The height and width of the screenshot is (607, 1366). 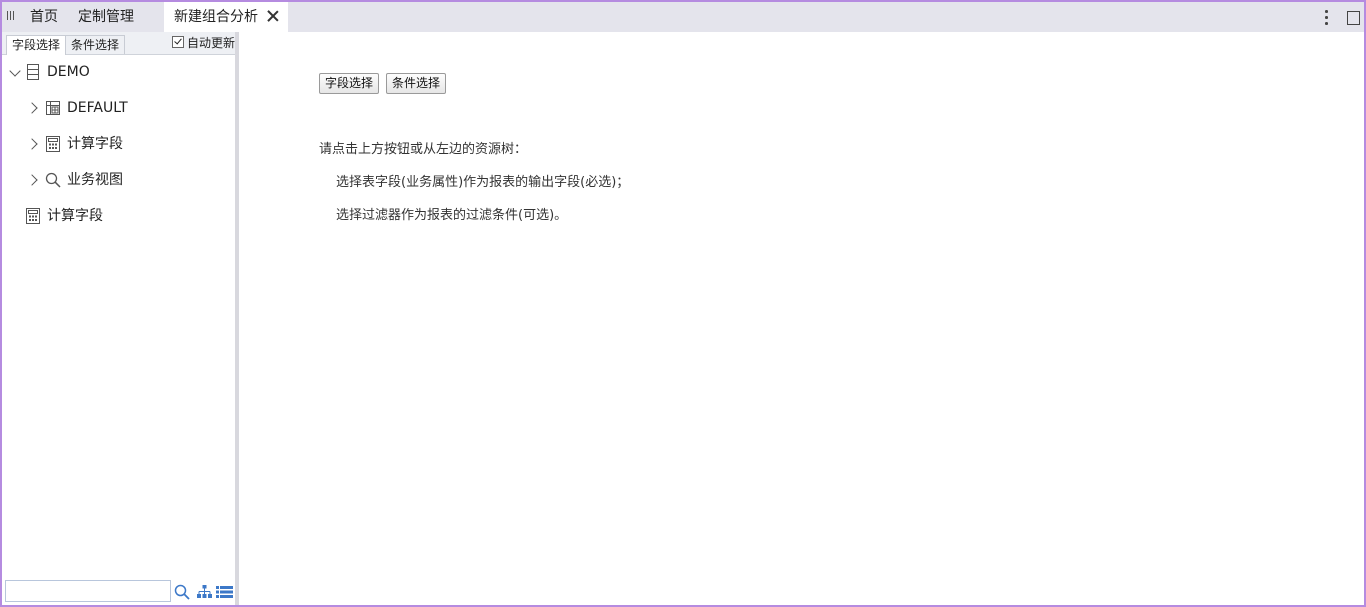 What do you see at coordinates (68, 72) in the screenshot?
I see `tree-node-demo-label: DEMO` at bounding box center [68, 72].